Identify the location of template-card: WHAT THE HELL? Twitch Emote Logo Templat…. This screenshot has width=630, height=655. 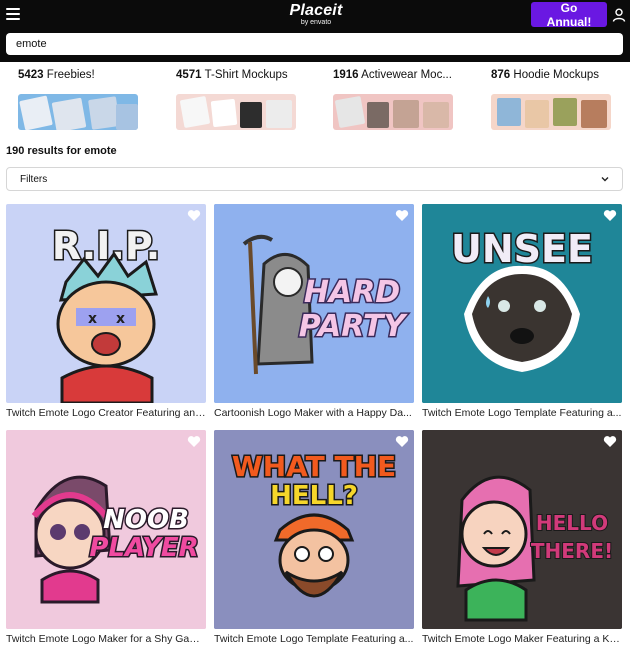
(314, 539).